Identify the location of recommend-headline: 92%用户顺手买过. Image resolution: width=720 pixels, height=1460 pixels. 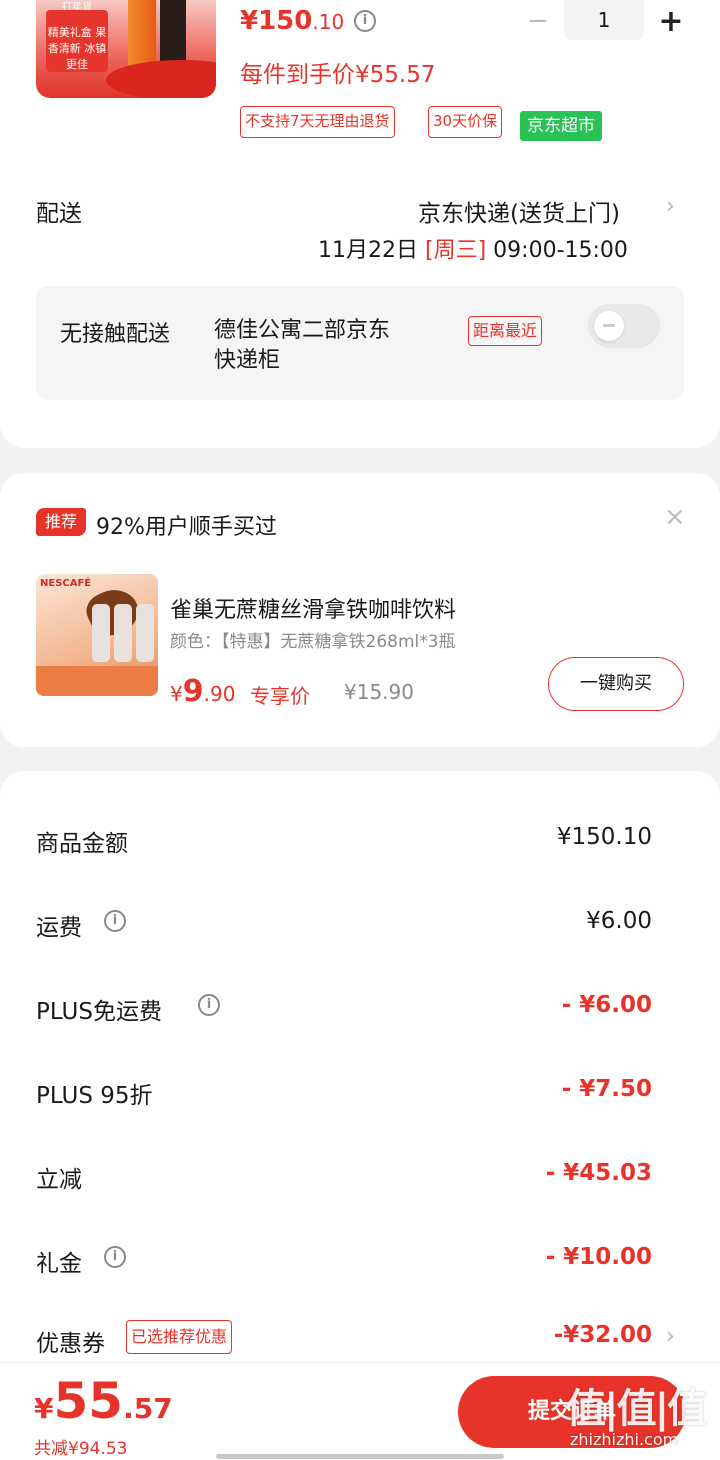
(186, 527).